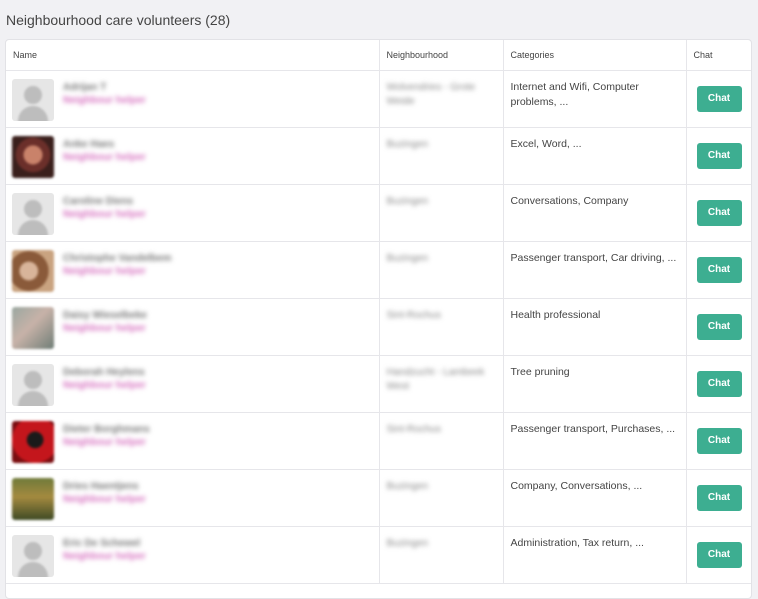 Image resolution: width=758 pixels, height=599 pixels. I want to click on column-header-categories: Categories, so click(595, 55).